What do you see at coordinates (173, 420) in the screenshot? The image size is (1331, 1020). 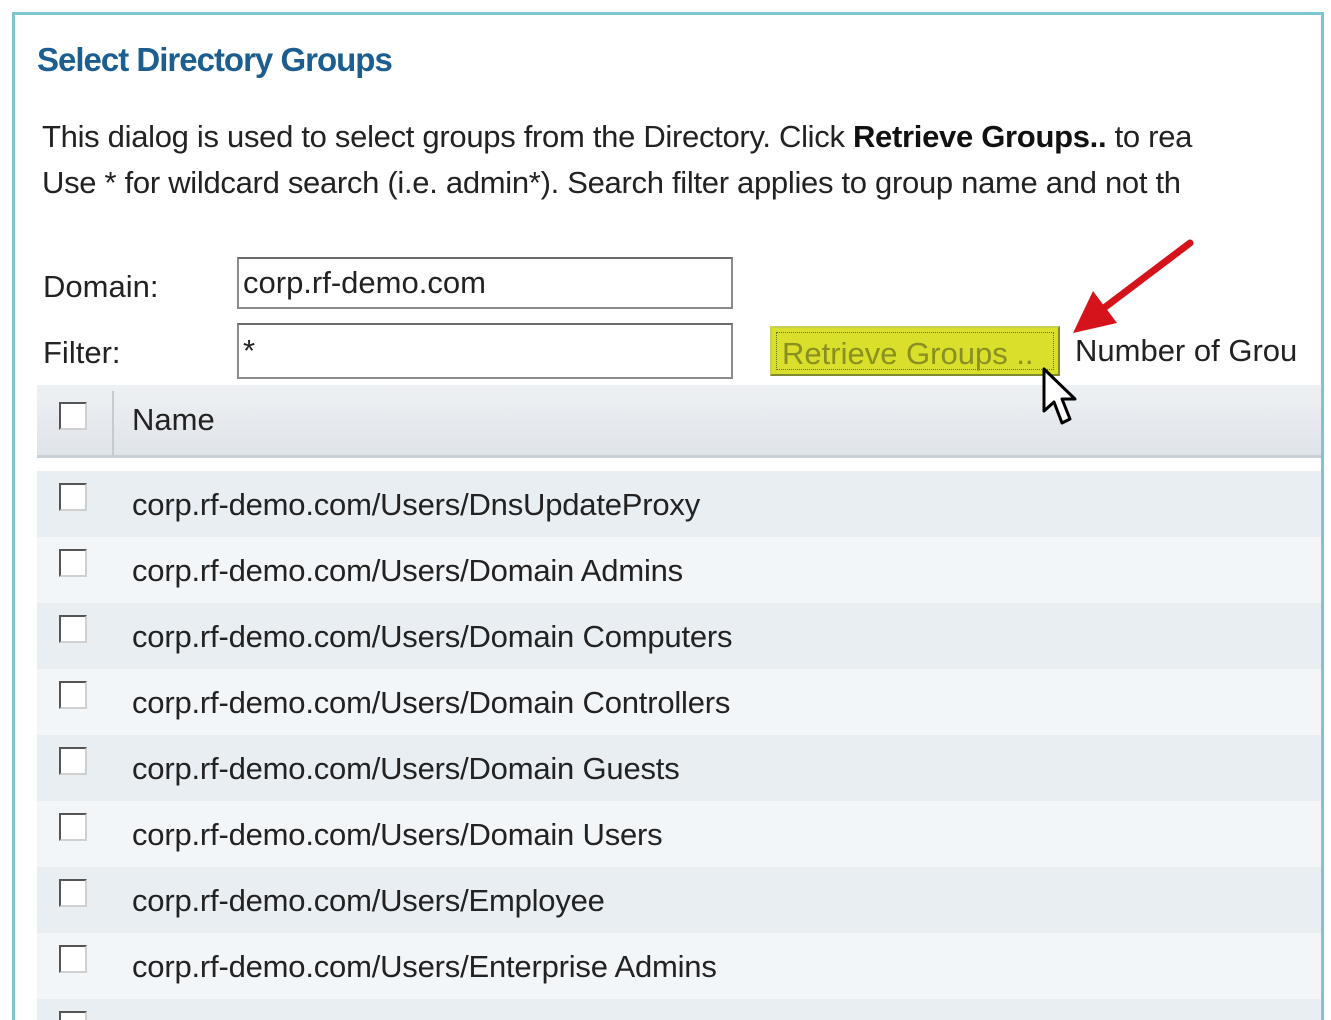 I see `column-header-name: Name` at bounding box center [173, 420].